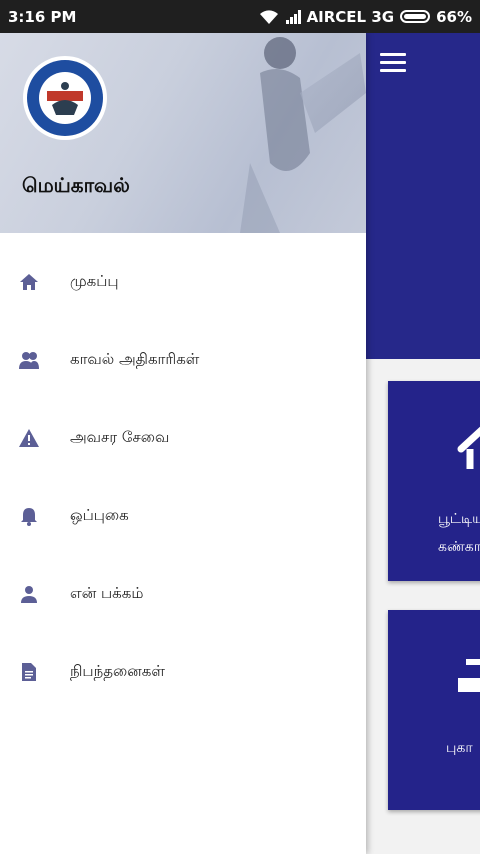 The image size is (480, 854). I want to click on card1-label-line2: கண்கா, so click(459, 547).